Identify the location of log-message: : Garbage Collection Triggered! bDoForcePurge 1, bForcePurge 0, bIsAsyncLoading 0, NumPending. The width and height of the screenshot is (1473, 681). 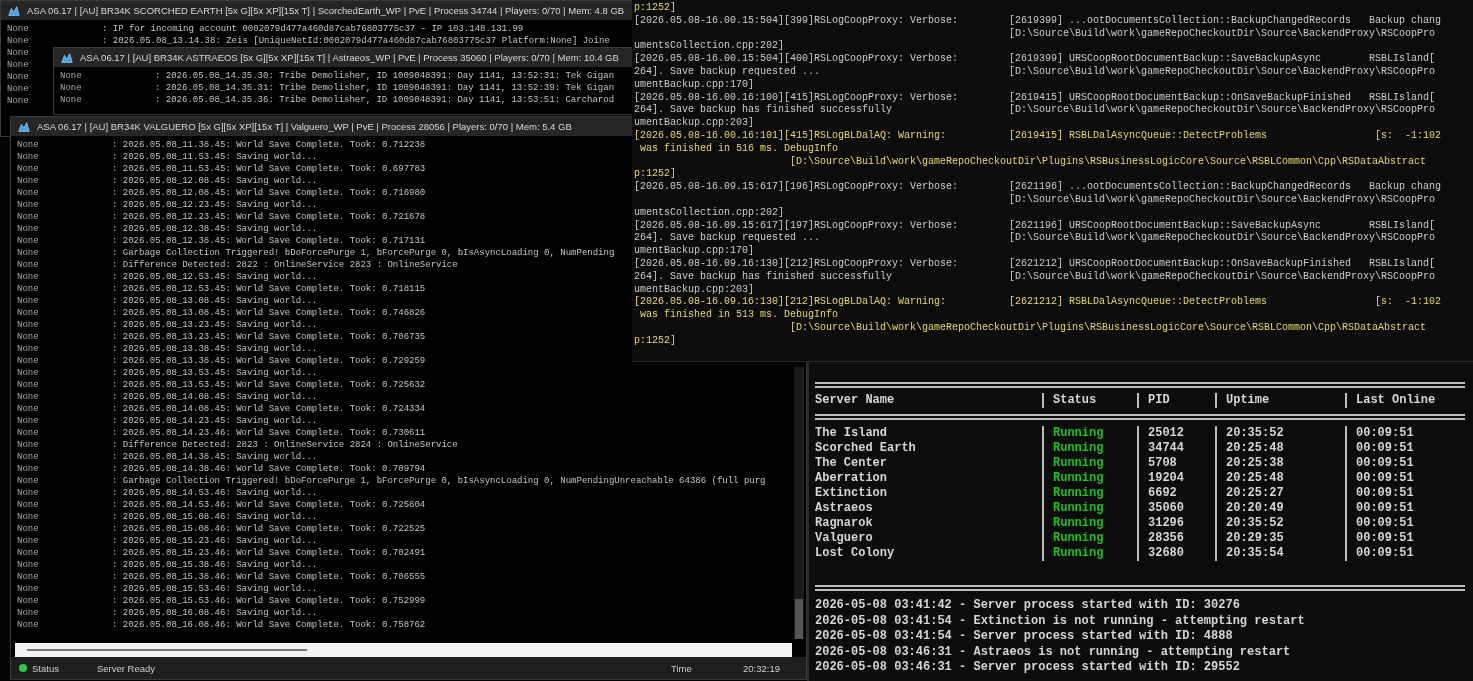
(363, 253).